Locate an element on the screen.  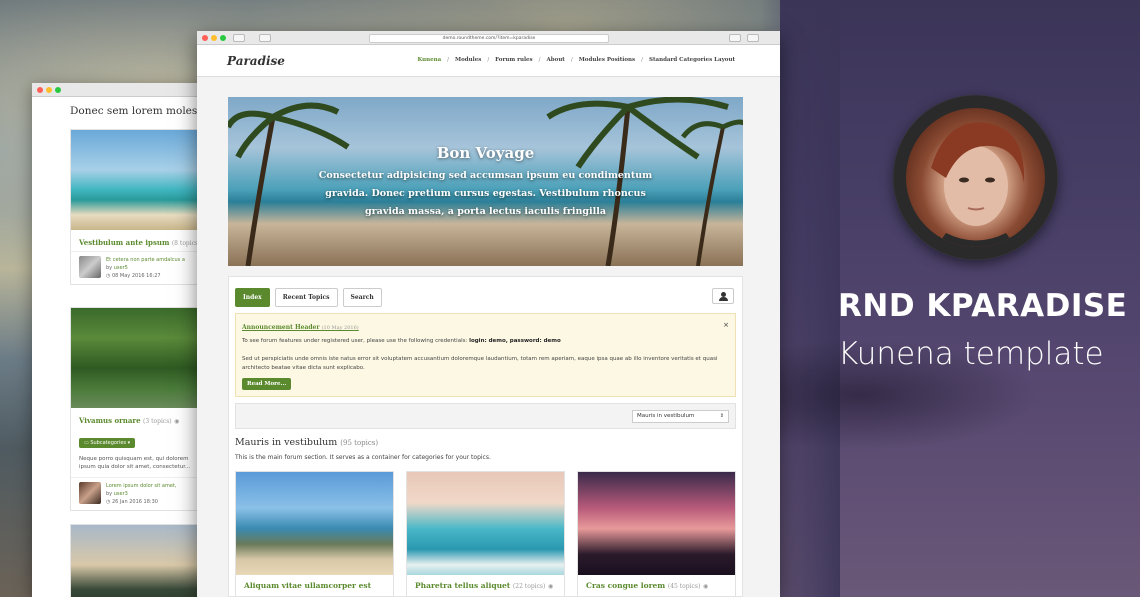
back-card-title: Vestibulum ante ipsum (8 topics) is located at coordinates (140, 240).